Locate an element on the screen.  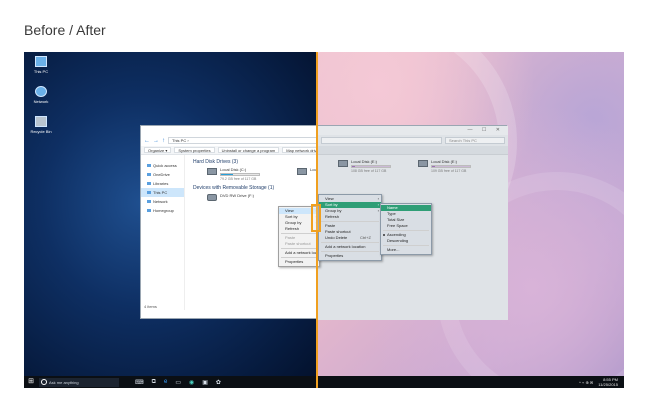
system-properties-button: System properties is located at coordinates (194, 150).